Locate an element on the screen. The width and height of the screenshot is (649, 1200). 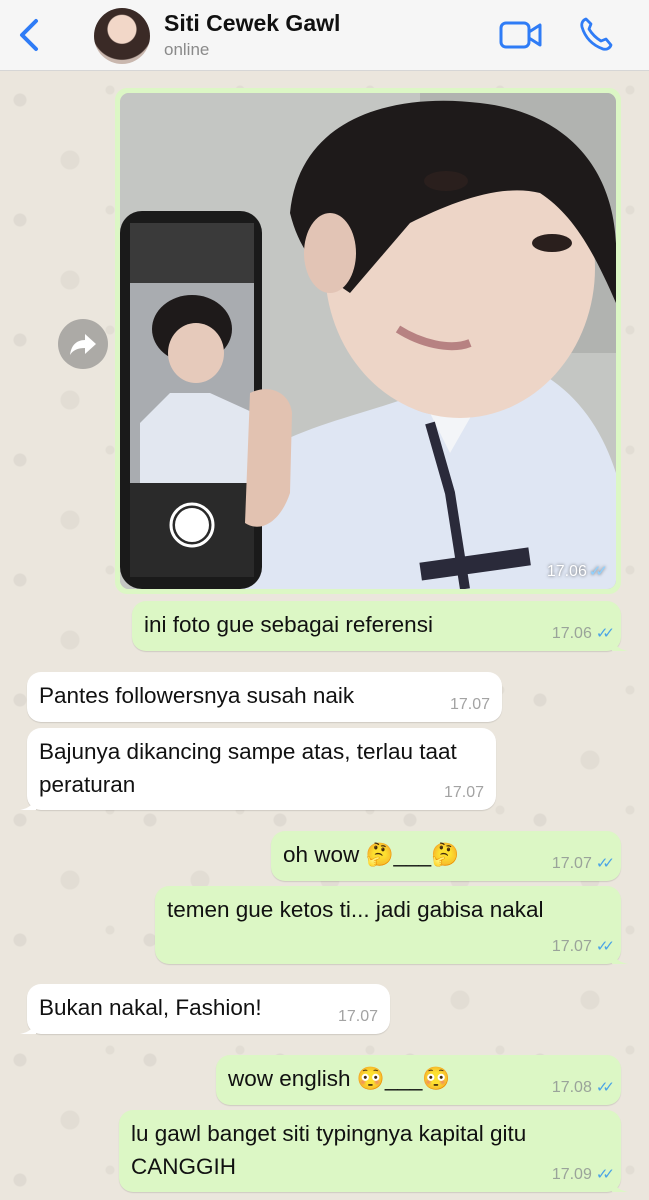
message-bubble-outgoing: wow english 😳___😳 17.08 ✓✓ is located at coordinates (418, 1080).